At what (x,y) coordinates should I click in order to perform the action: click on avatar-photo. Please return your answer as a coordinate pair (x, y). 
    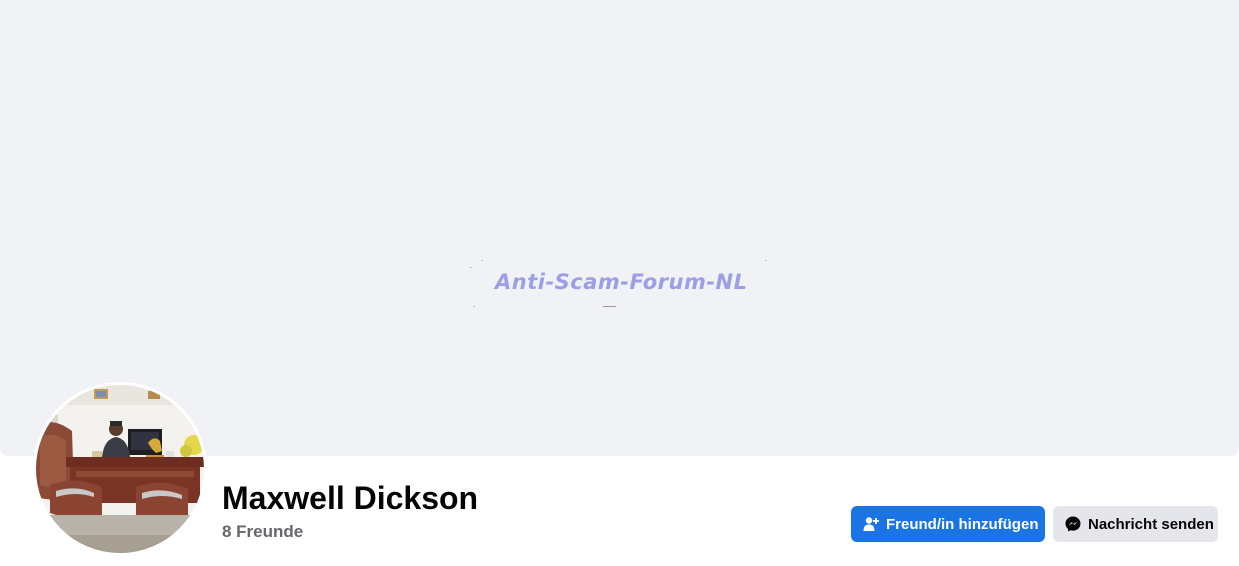
    Looking at the image, I should click on (120, 469).